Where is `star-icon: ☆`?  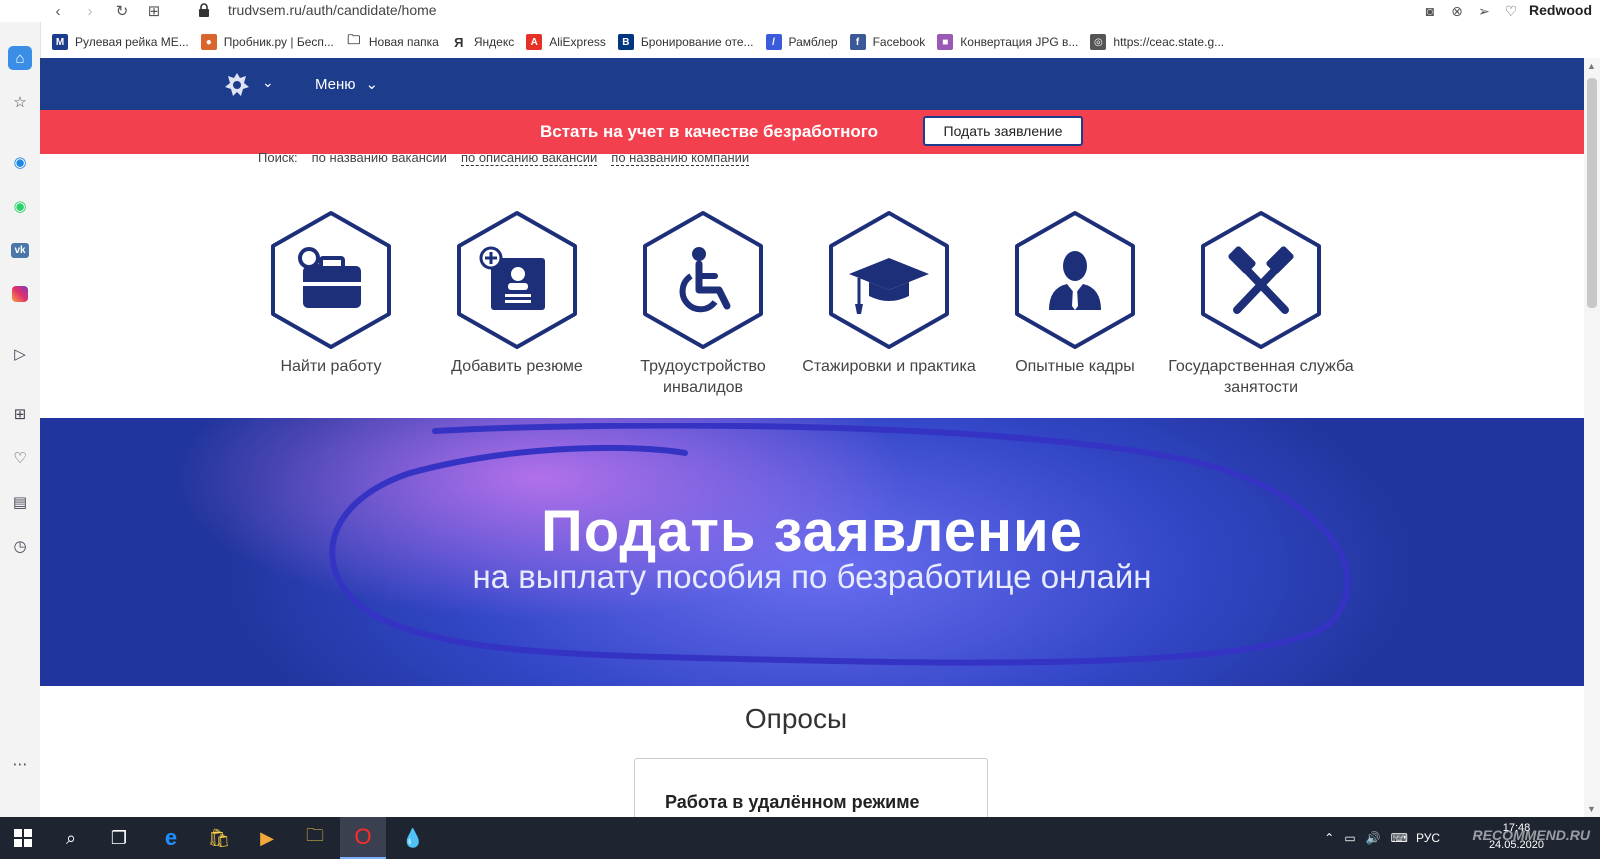 star-icon: ☆ is located at coordinates (20, 102).